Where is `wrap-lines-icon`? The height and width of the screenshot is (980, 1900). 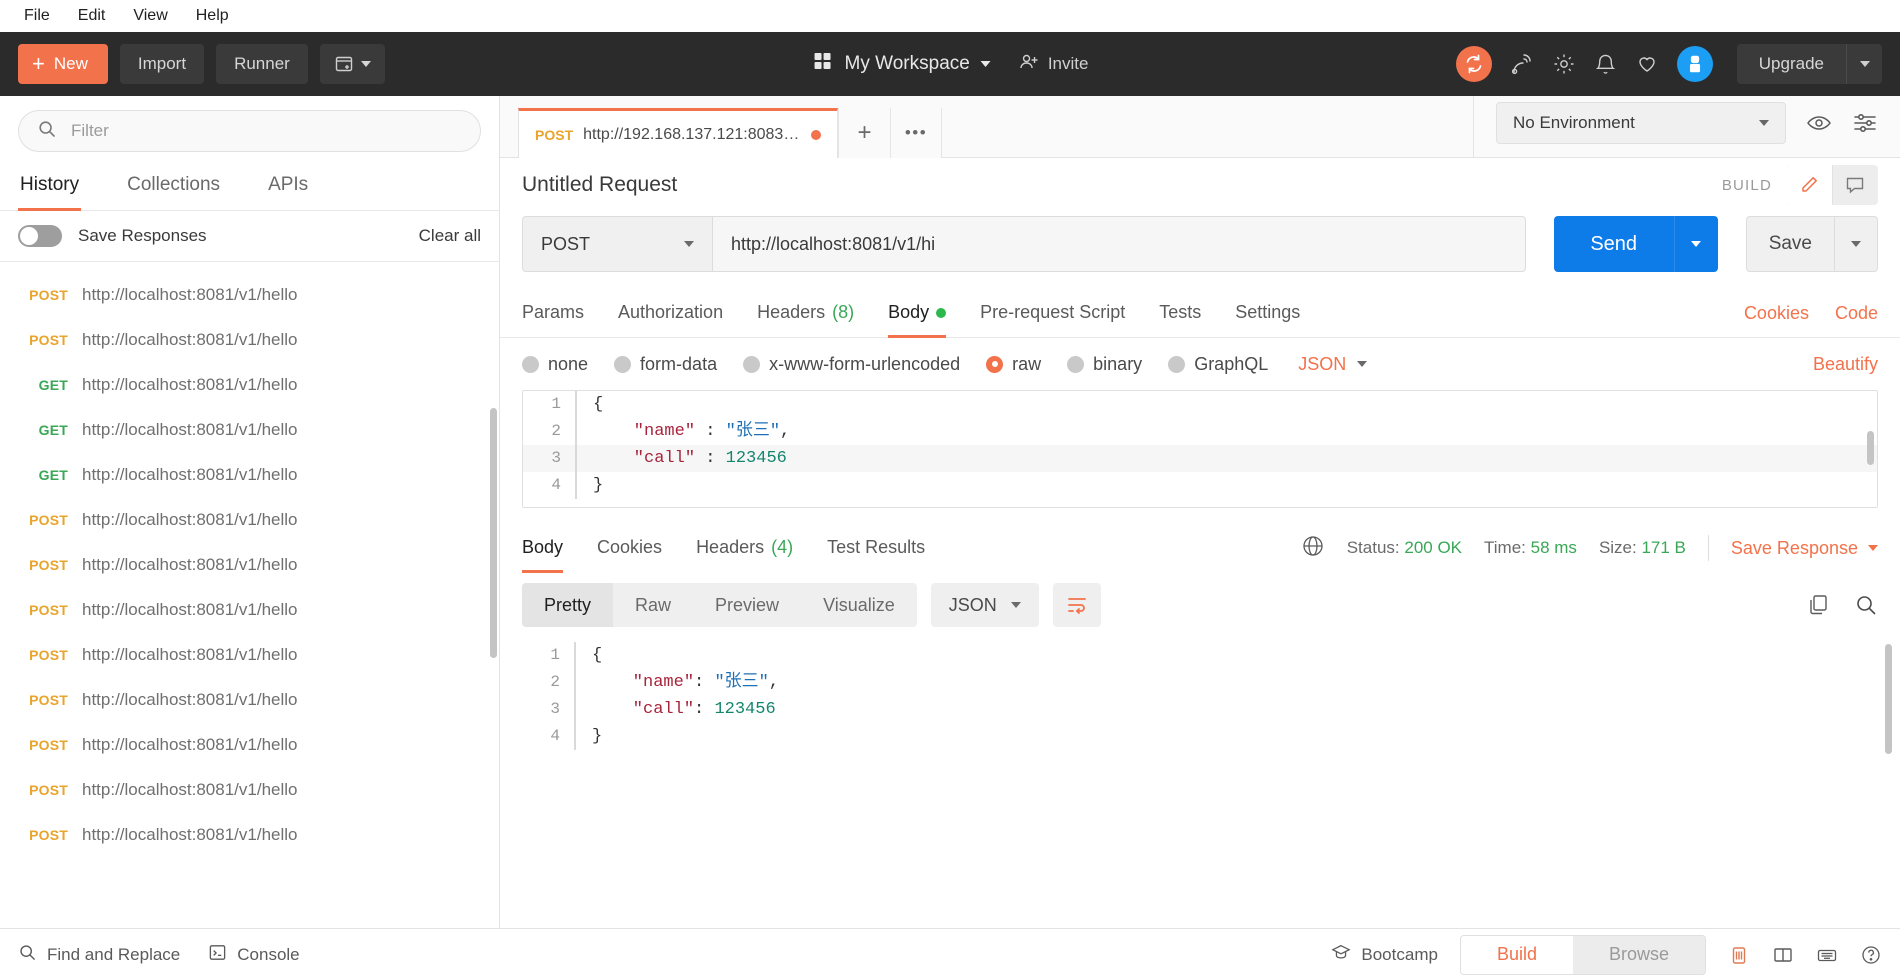
wrap-lines-icon is located at coordinates (1076, 605).